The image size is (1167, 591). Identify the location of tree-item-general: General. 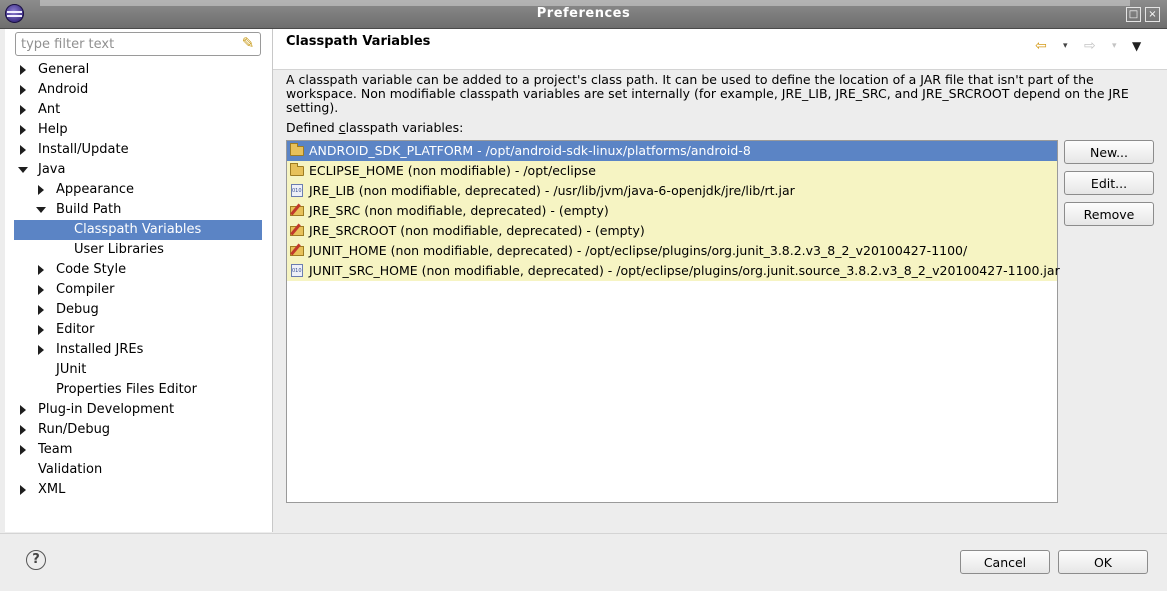
(138, 70).